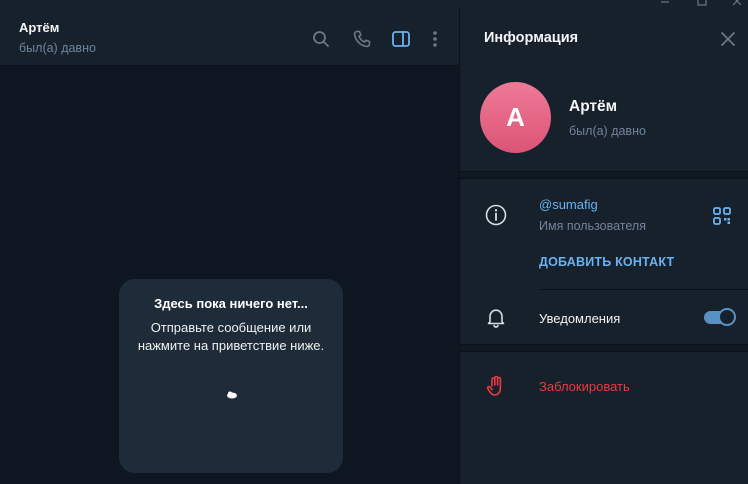 The width and height of the screenshot is (748, 484). What do you see at coordinates (593, 106) in the screenshot?
I see `profile-name: Артём` at bounding box center [593, 106].